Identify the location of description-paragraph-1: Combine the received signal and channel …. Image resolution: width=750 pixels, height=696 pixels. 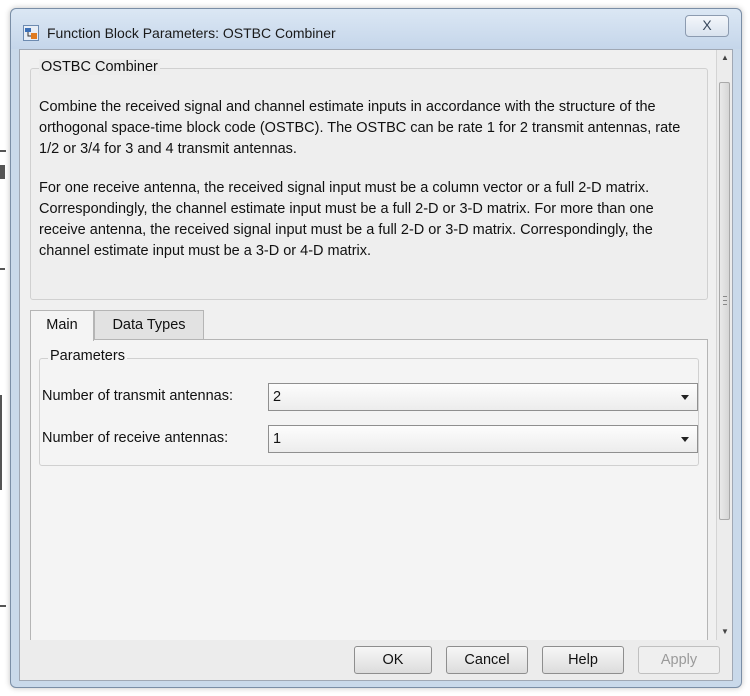
(360, 128).